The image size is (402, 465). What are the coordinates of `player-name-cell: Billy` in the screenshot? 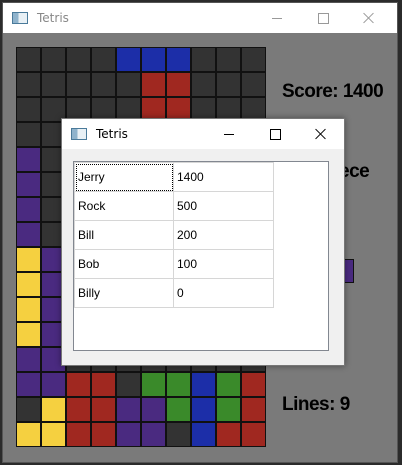 It's located at (124, 293).